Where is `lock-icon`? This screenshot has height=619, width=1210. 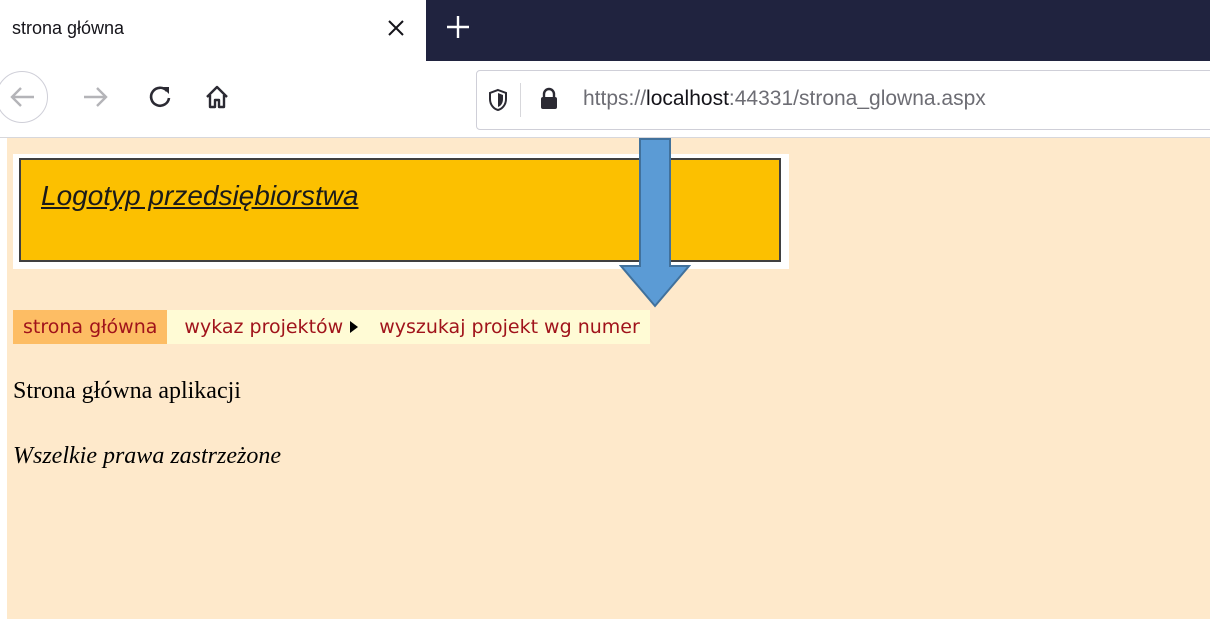 lock-icon is located at coordinates (549, 99).